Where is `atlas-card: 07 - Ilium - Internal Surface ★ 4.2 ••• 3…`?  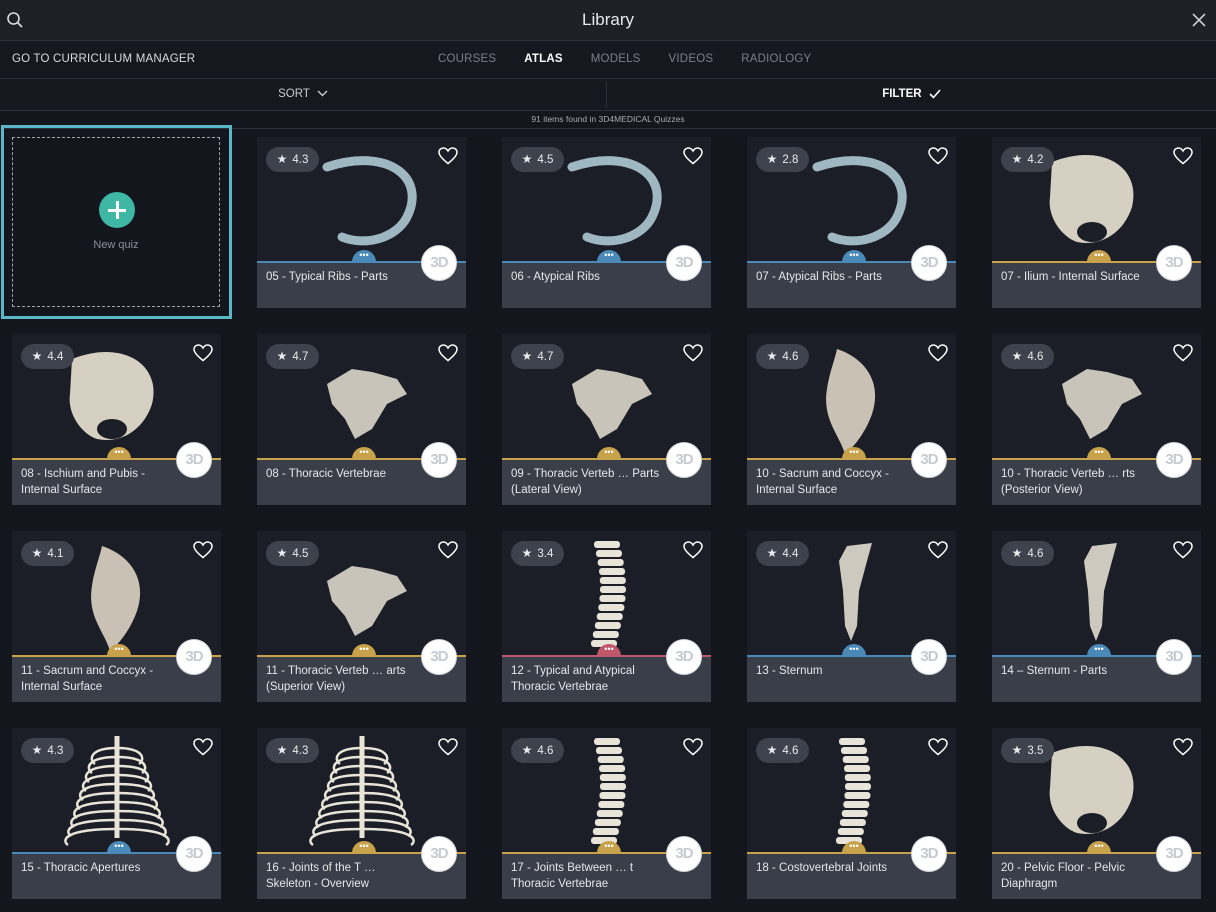 atlas-card: 07 - Ilium - Internal Surface ★ 4.2 ••• 3… is located at coordinates (1096, 222).